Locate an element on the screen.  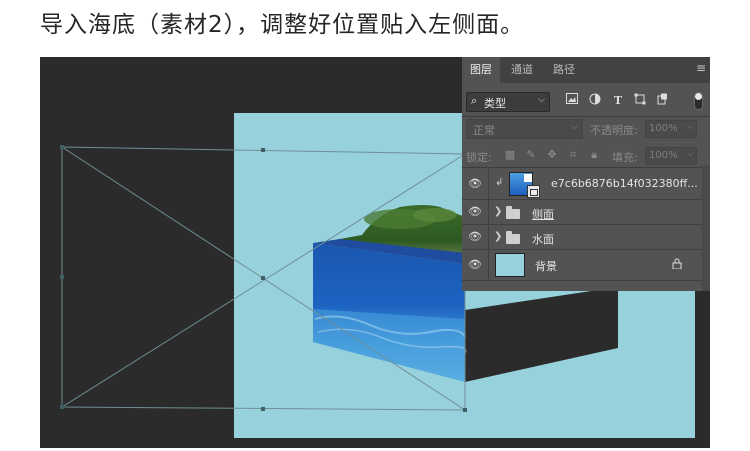
lock-position-move-icon: ✥ is located at coordinates (552, 155).